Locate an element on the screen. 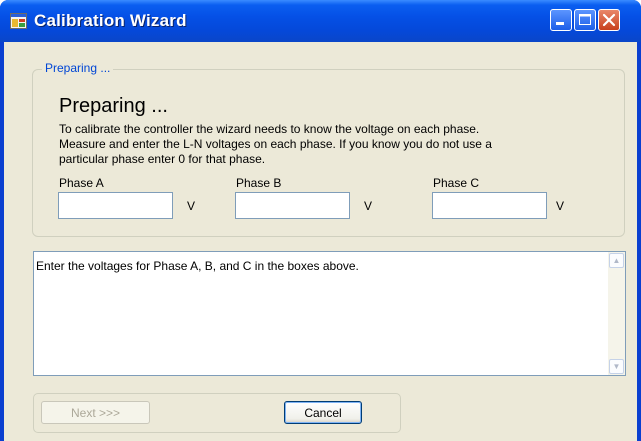 The height and width of the screenshot is (441, 641). scroll-up-button: ▲ is located at coordinates (616, 260).